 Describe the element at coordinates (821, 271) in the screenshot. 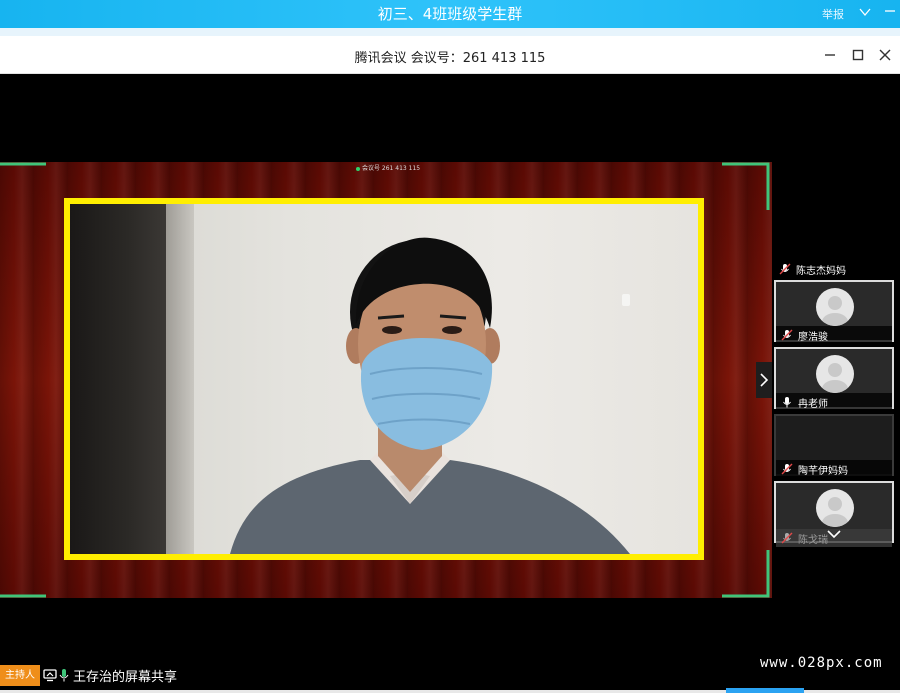

I see `participant-name: 陈志杰妈妈` at that location.